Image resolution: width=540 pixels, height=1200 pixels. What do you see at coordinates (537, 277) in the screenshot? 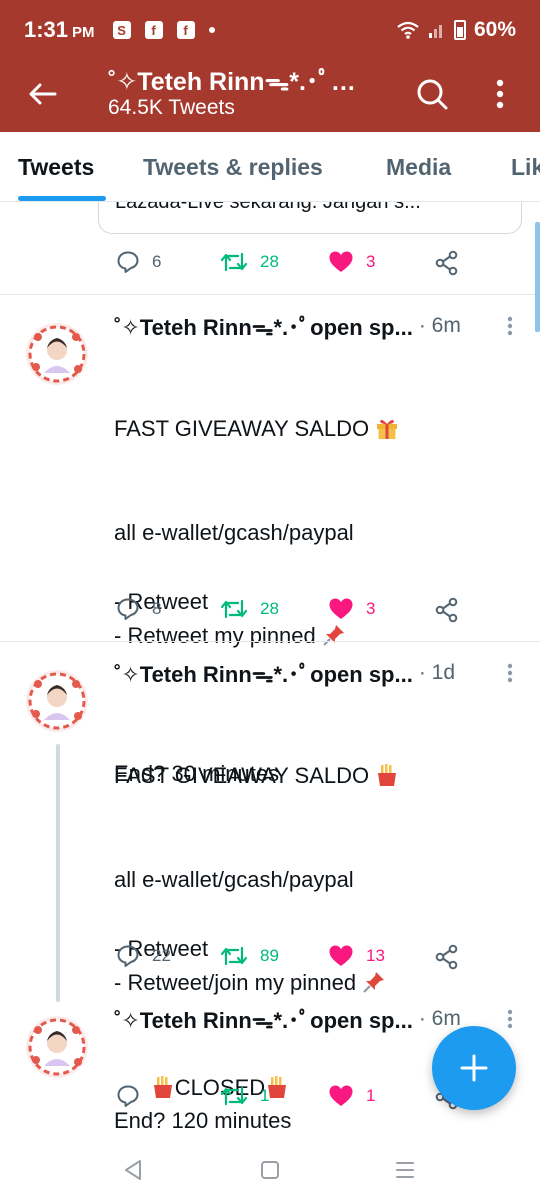
I see `feed-scrollbar` at bounding box center [537, 277].